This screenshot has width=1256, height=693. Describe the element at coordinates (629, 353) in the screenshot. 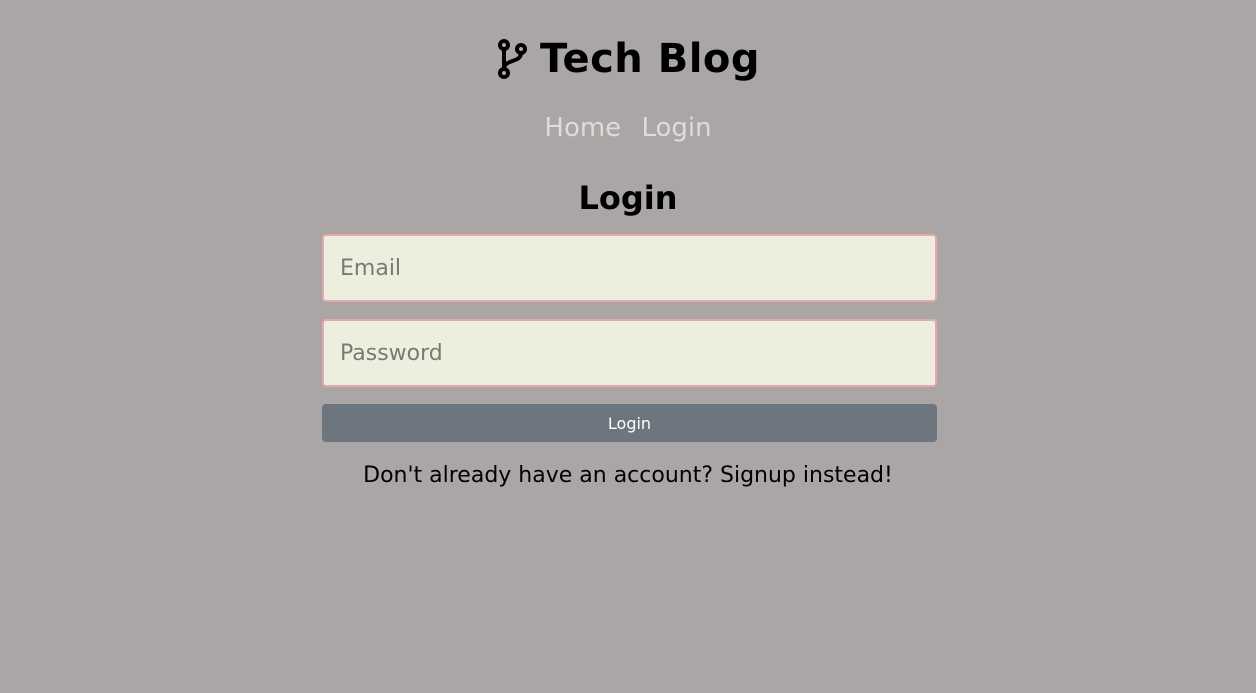

I see `password-field` at that location.